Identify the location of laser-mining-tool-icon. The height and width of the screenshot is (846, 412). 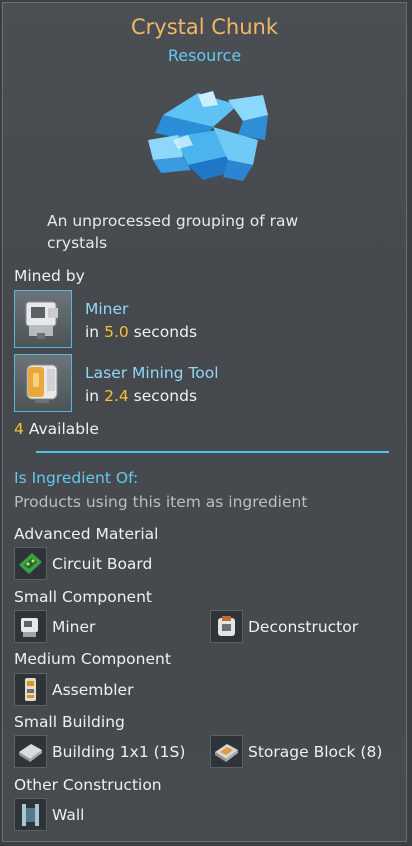
(42, 383).